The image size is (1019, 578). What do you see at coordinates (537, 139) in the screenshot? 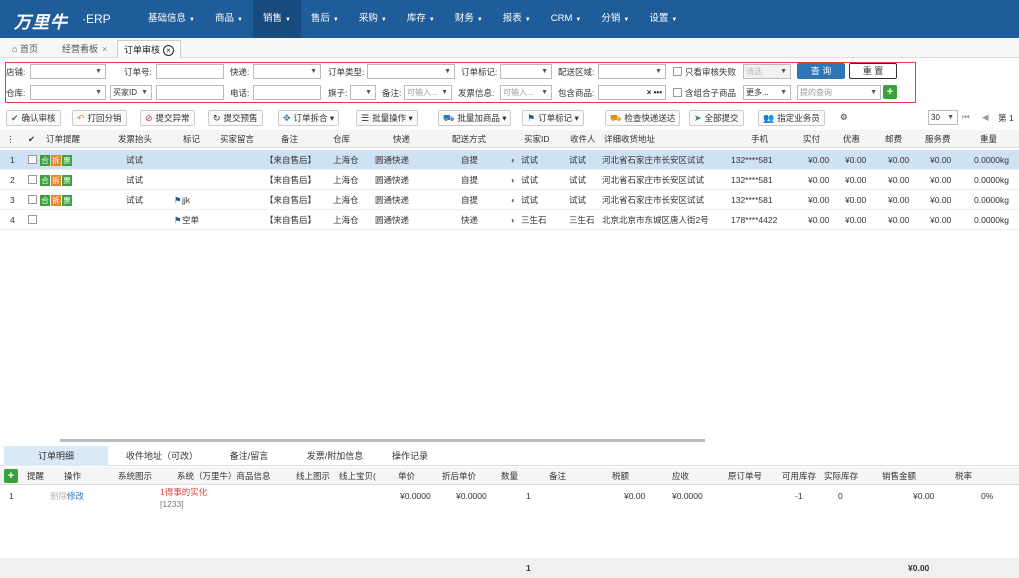
I see `column-header-8: 买家ID` at bounding box center [537, 139].